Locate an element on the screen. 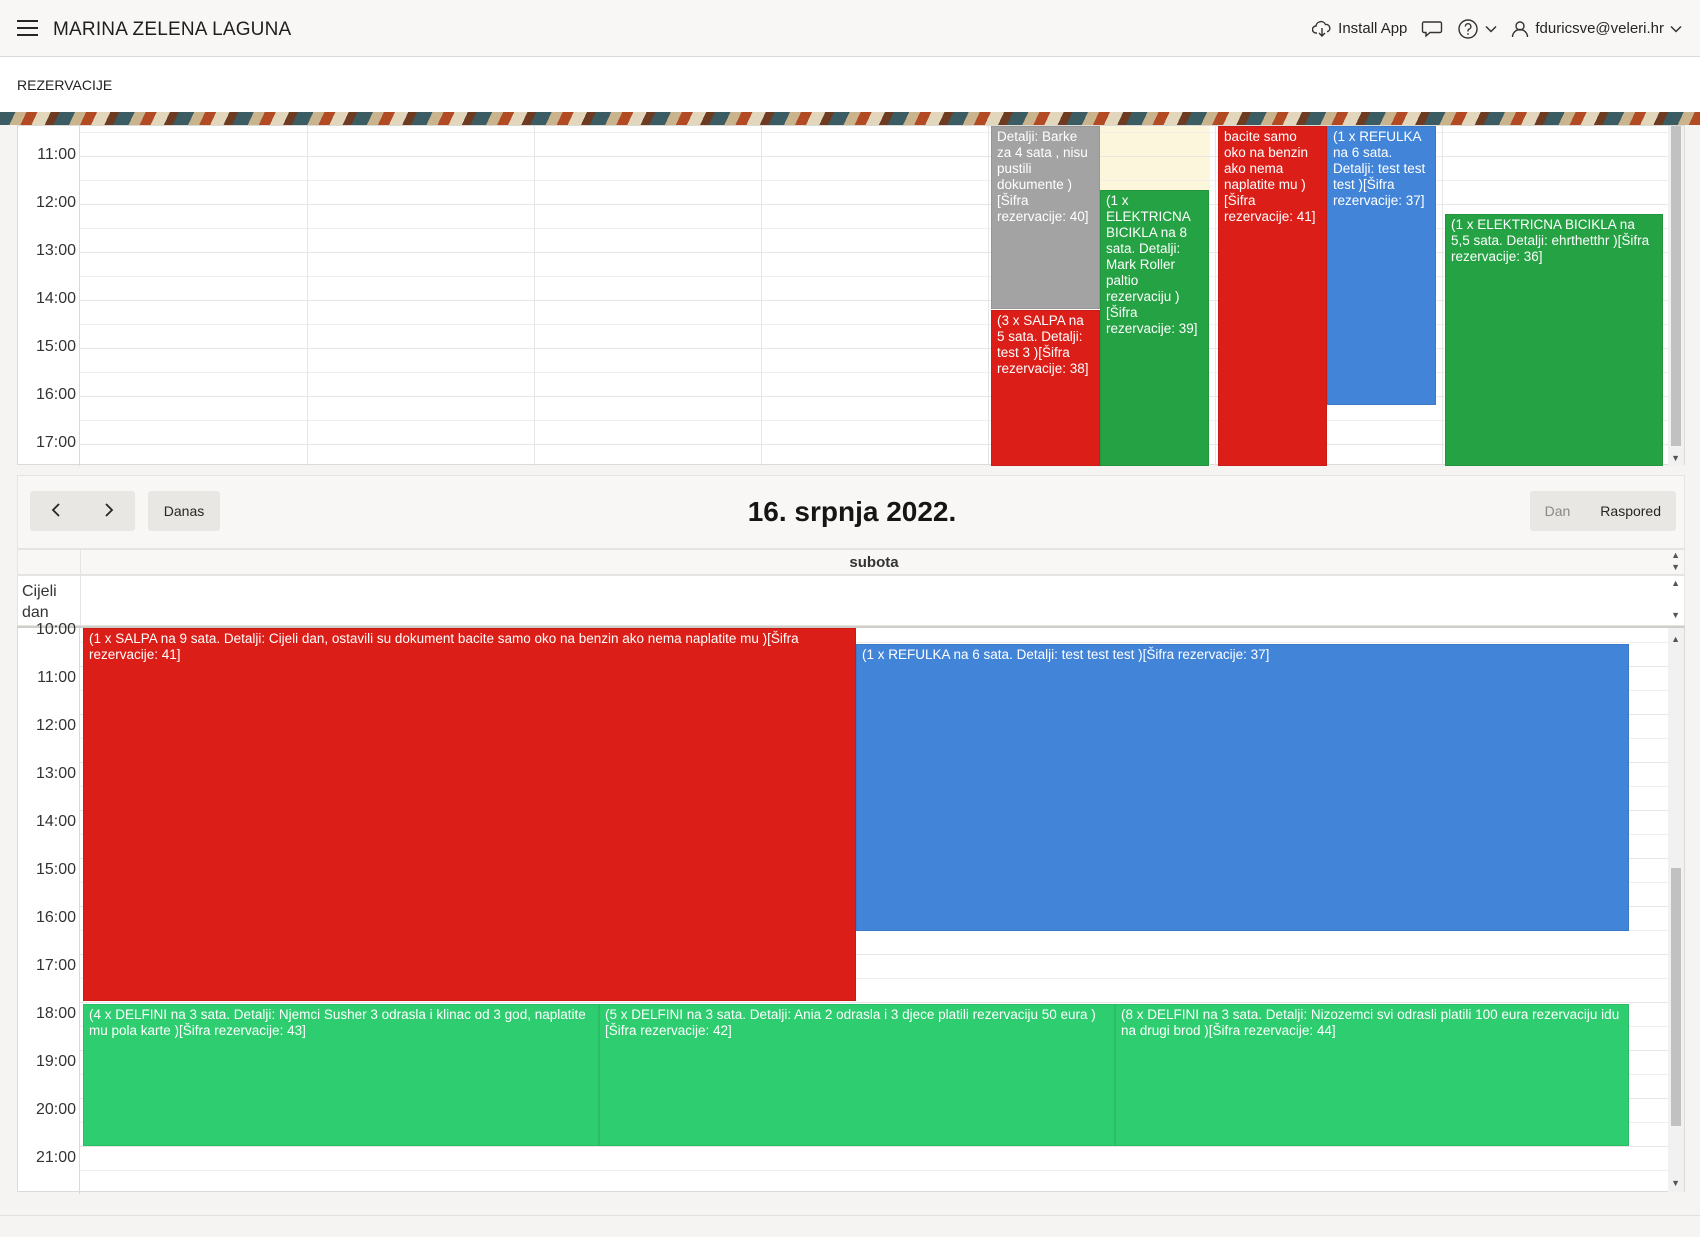 The width and height of the screenshot is (1700, 1237). current-date-title: 16. srpnja 2022. is located at coordinates (852, 511).